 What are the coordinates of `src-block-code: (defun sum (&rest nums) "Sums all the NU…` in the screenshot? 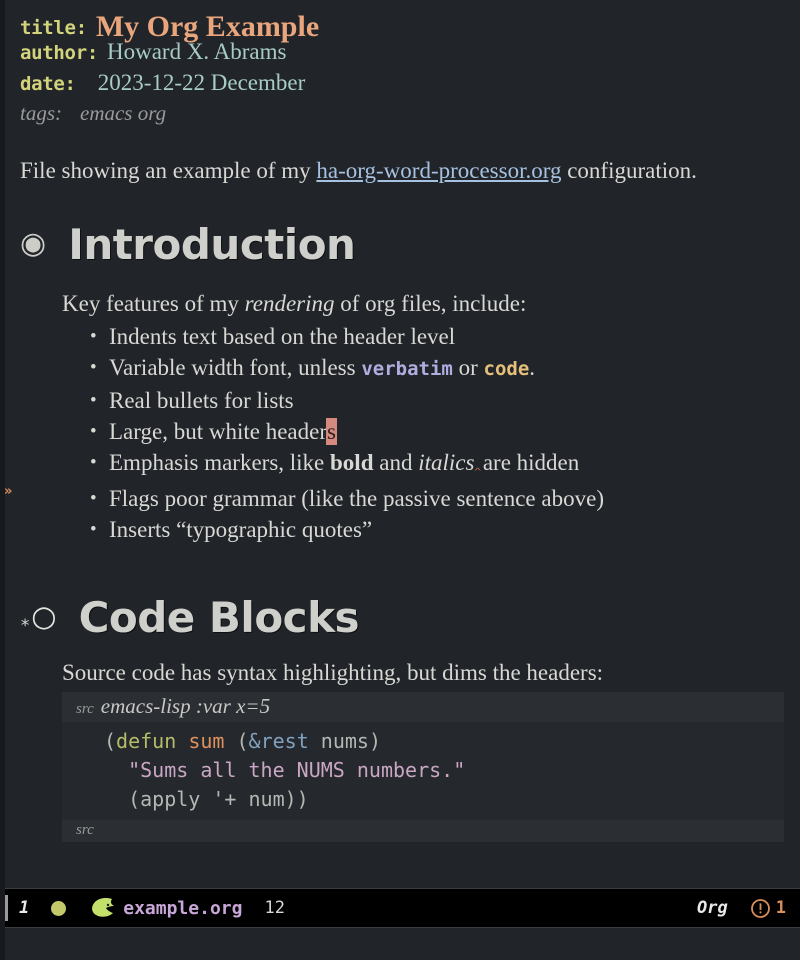 It's located at (423, 771).